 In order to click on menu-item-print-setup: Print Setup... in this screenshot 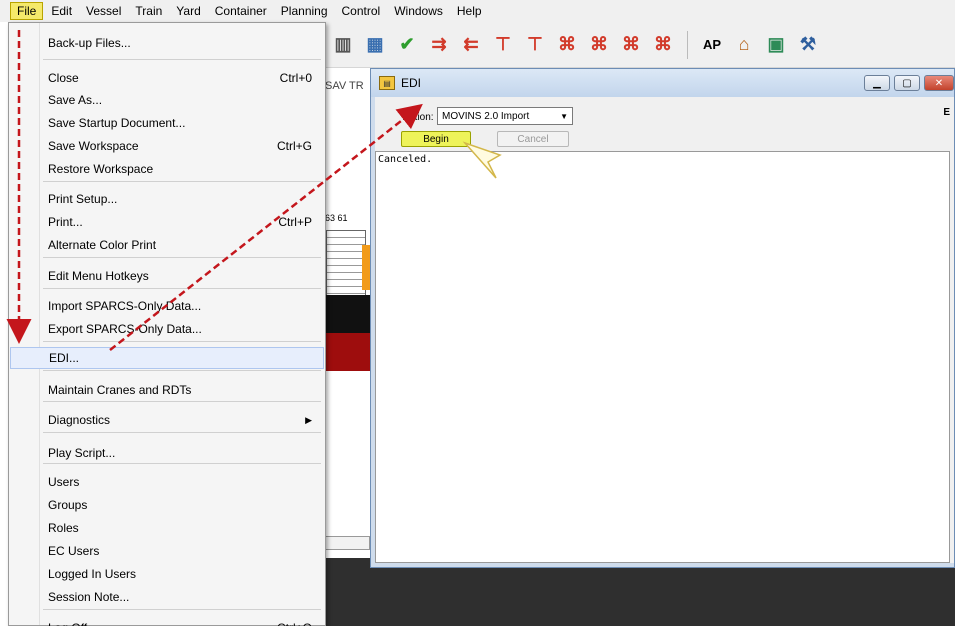, I will do `click(167, 199)`.